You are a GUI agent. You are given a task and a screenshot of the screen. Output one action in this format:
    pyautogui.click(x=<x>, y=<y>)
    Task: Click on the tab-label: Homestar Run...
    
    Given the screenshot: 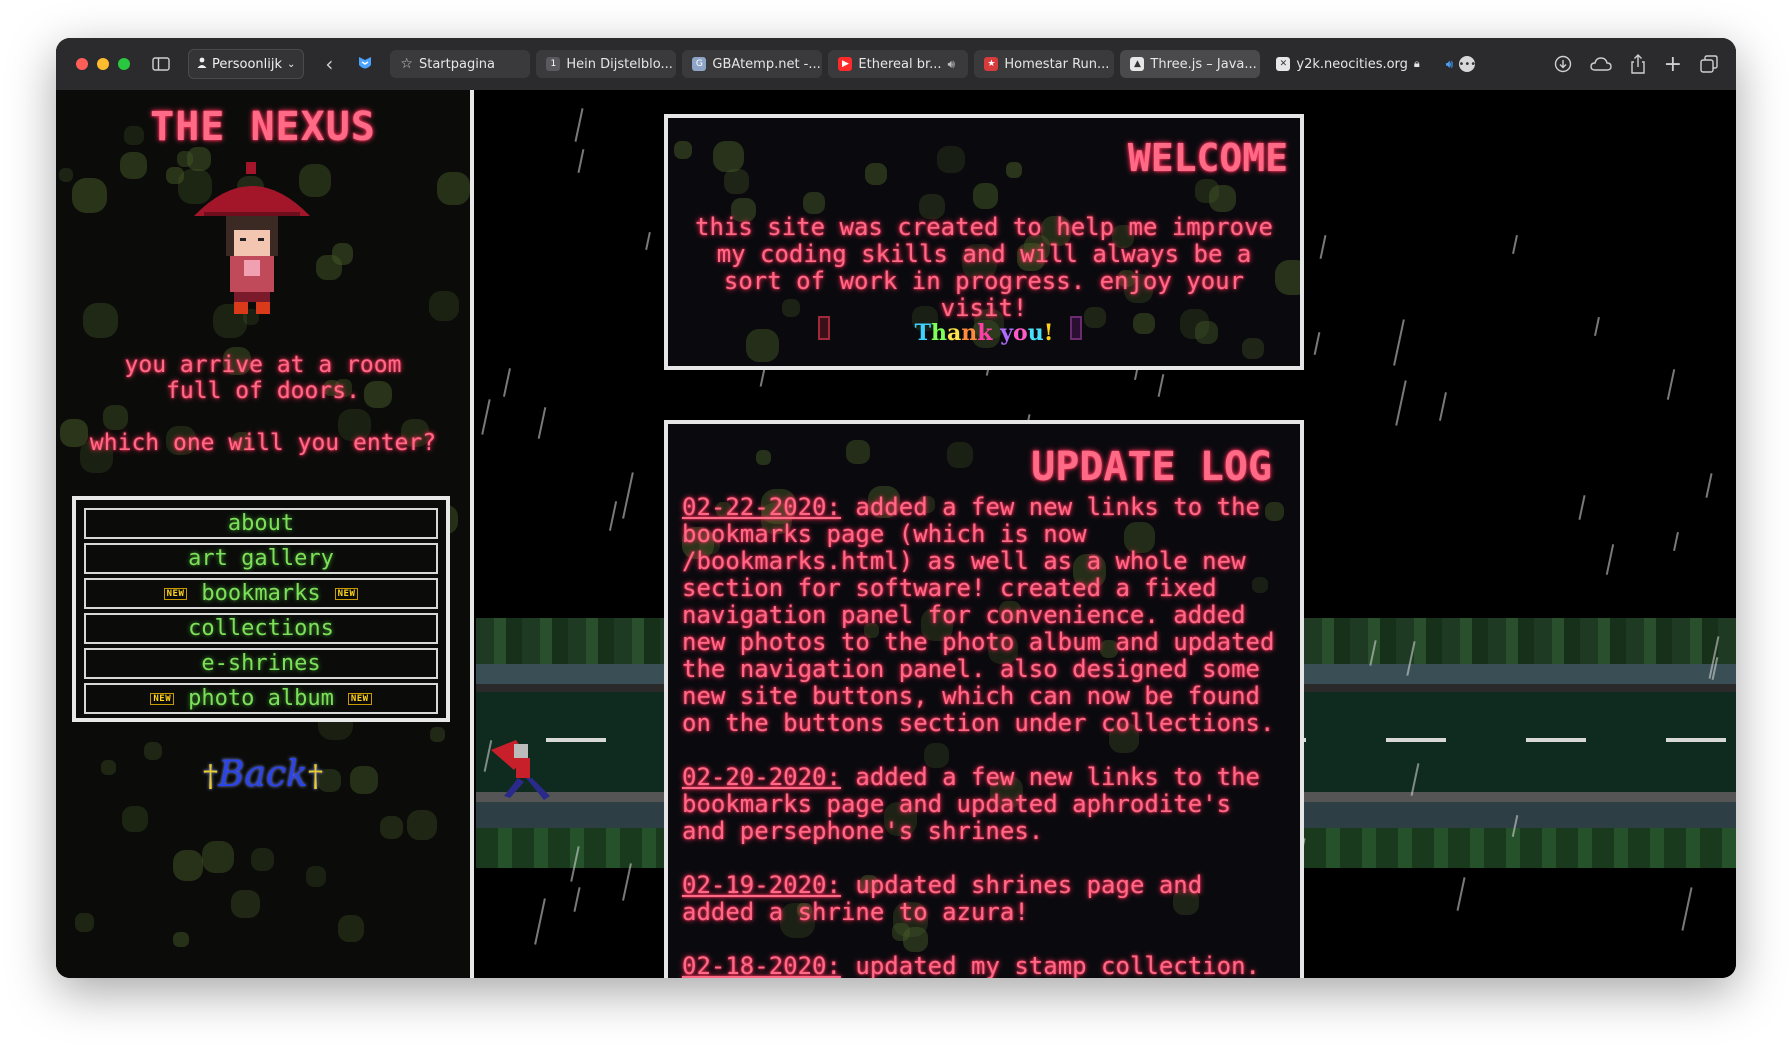 What is the action you would take?
    pyautogui.click(x=1057, y=64)
    